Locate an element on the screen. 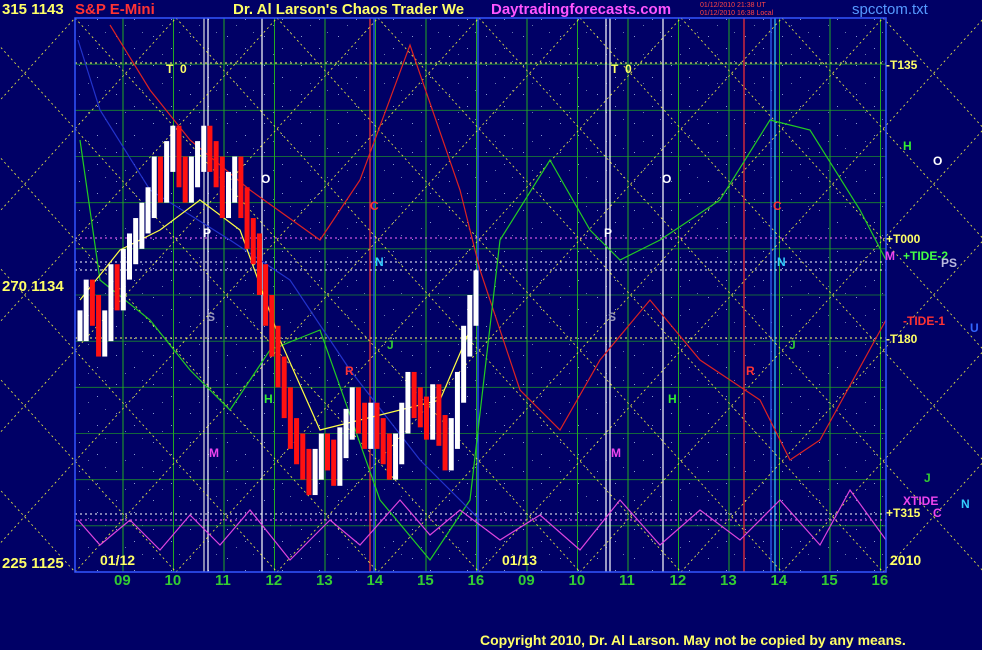 This screenshot has width=982, height=650. x-tick-label: 13 is located at coordinates (728, 580).